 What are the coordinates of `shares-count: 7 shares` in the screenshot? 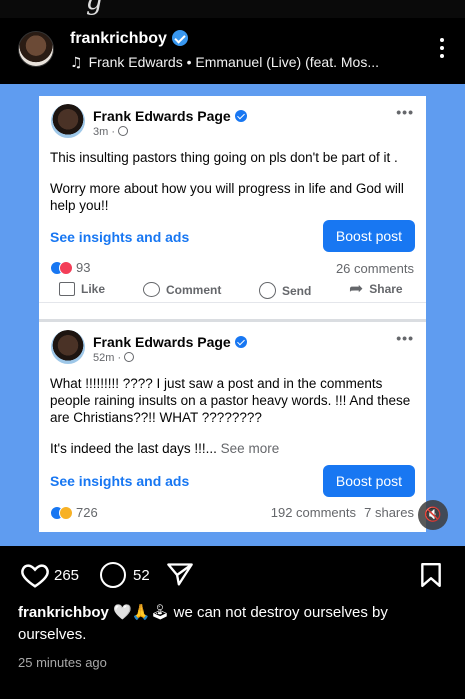 It's located at (389, 512).